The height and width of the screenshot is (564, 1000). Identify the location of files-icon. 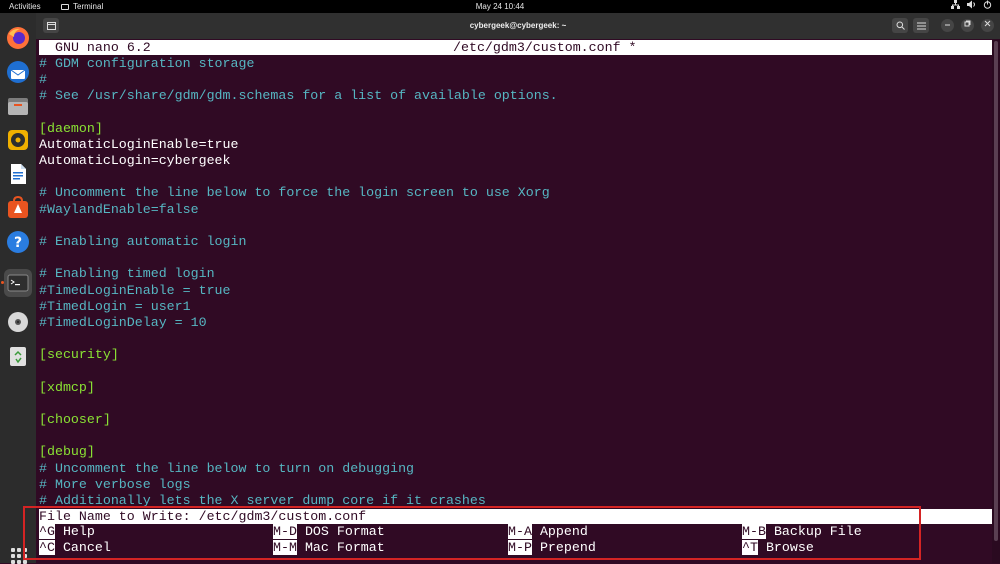
(18, 106).